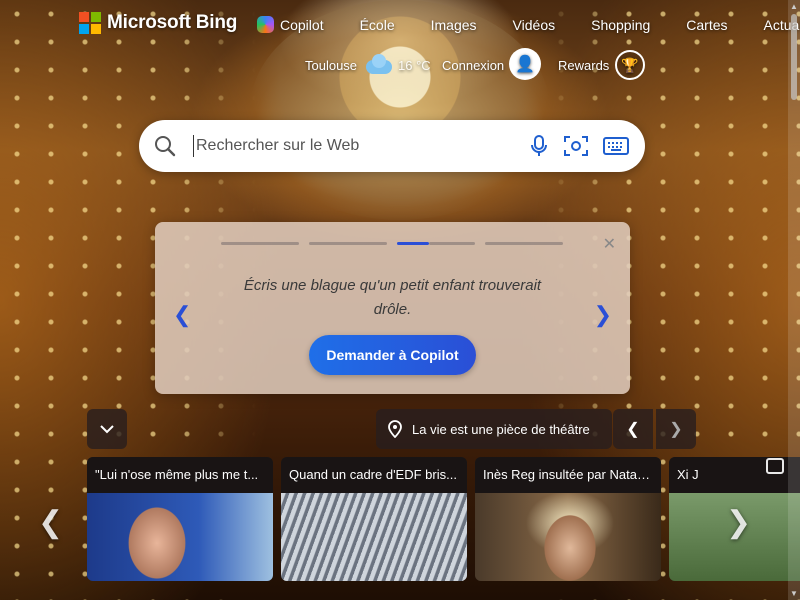 The width and height of the screenshot is (800, 600). I want to click on signin-link: Connexion, so click(473, 65).